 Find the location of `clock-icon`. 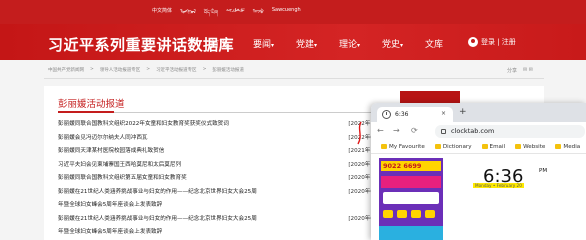

clock-icon is located at coordinates (386, 114).